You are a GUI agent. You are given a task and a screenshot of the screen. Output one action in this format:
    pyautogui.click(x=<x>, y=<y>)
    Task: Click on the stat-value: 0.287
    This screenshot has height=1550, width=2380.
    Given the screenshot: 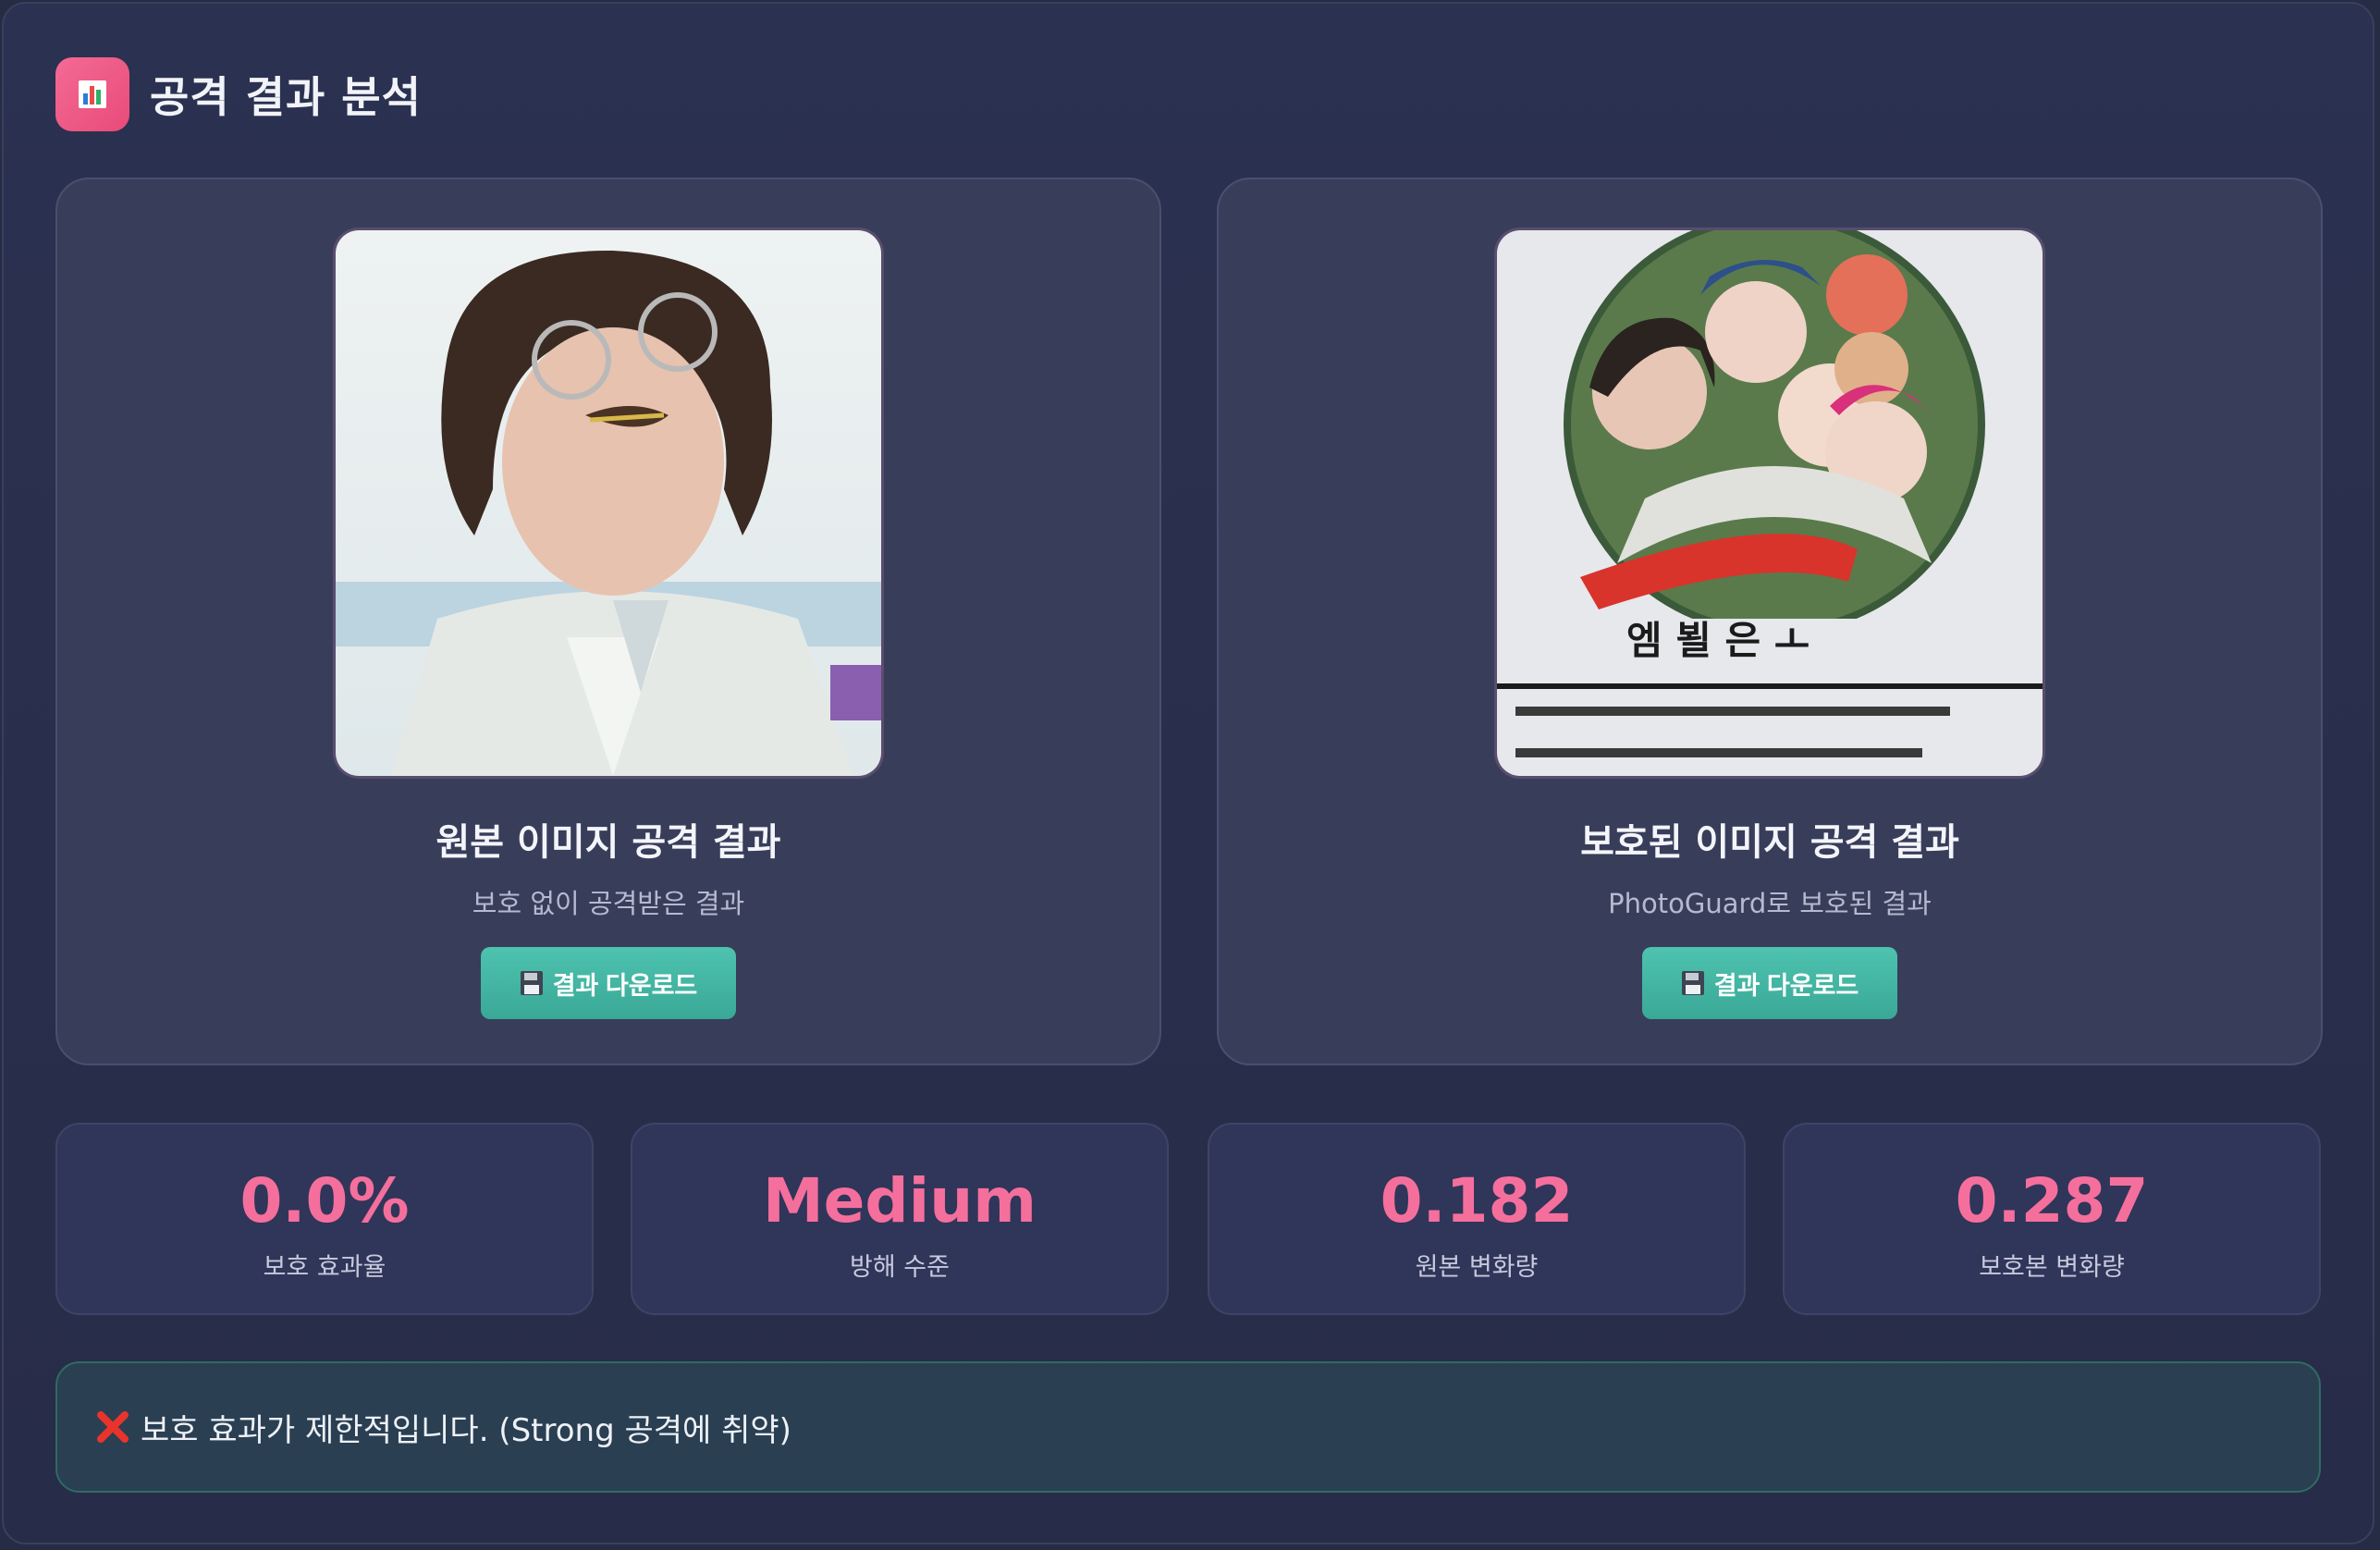 What is the action you would take?
    pyautogui.click(x=2052, y=1200)
    